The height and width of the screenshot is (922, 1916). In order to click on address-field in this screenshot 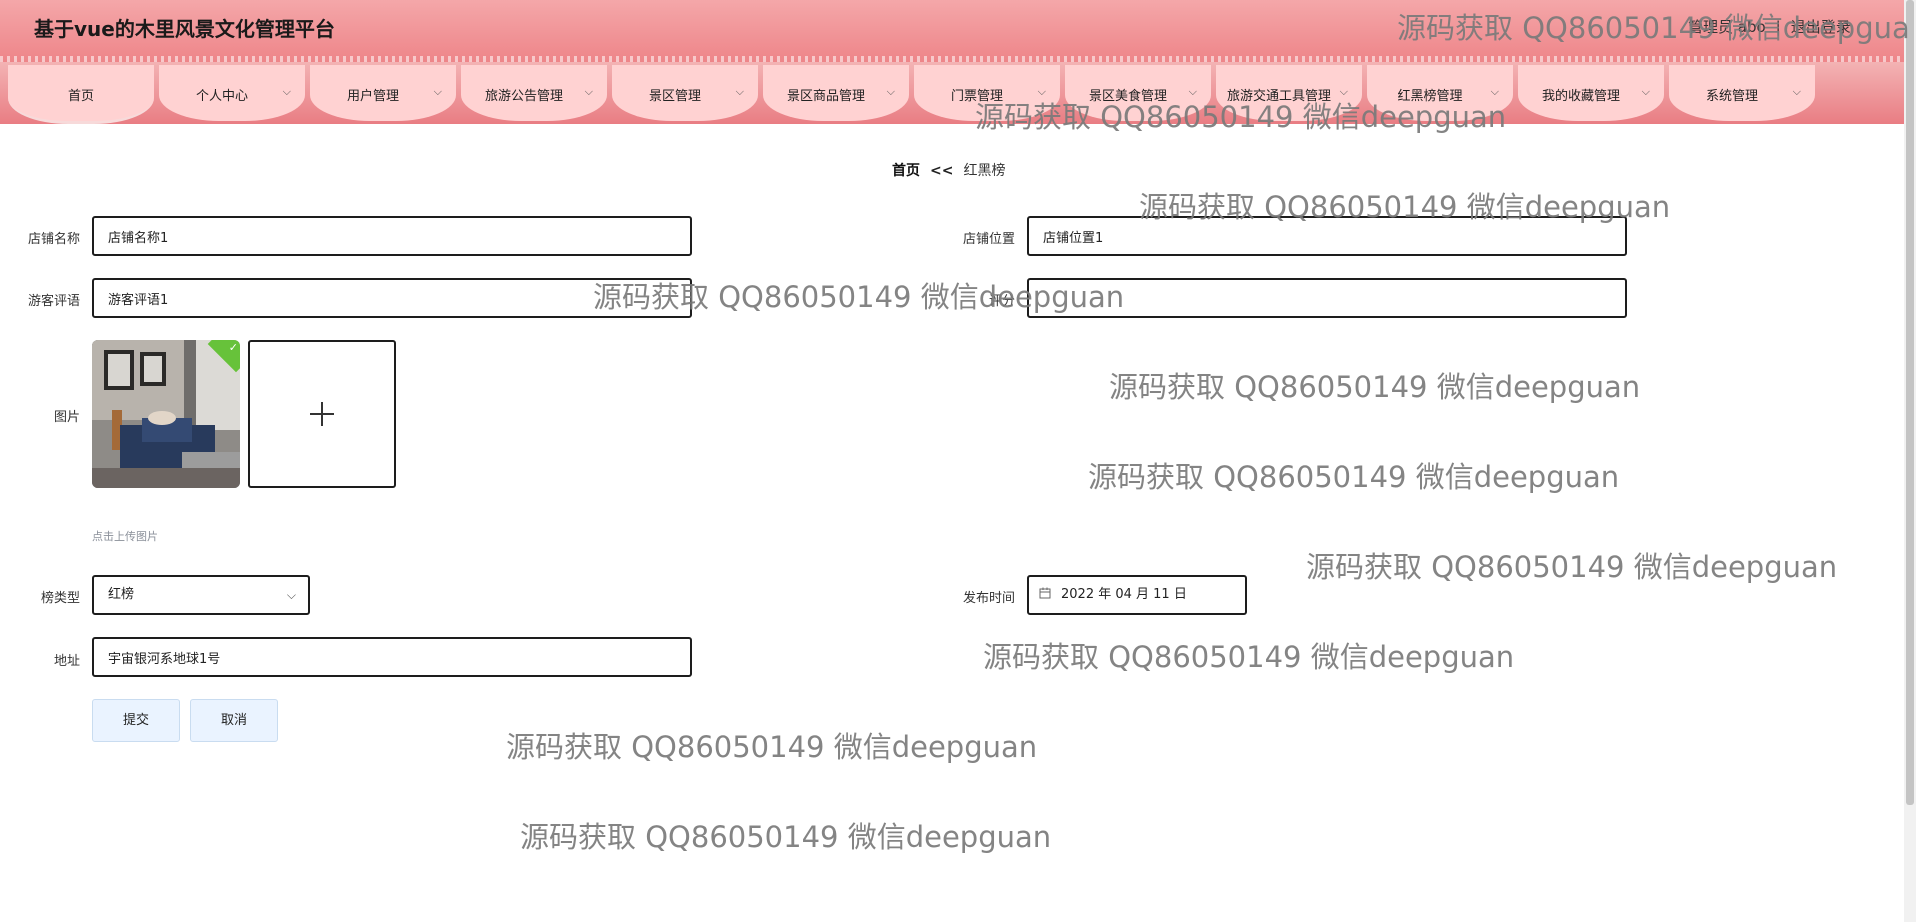, I will do `click(392, 657)`.